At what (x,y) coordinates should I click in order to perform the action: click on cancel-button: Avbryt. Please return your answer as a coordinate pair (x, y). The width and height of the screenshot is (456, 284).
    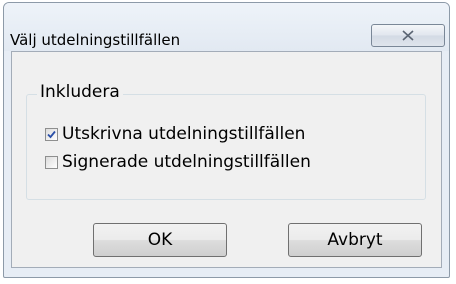
    Looking at the image, I should click on (355, 240).